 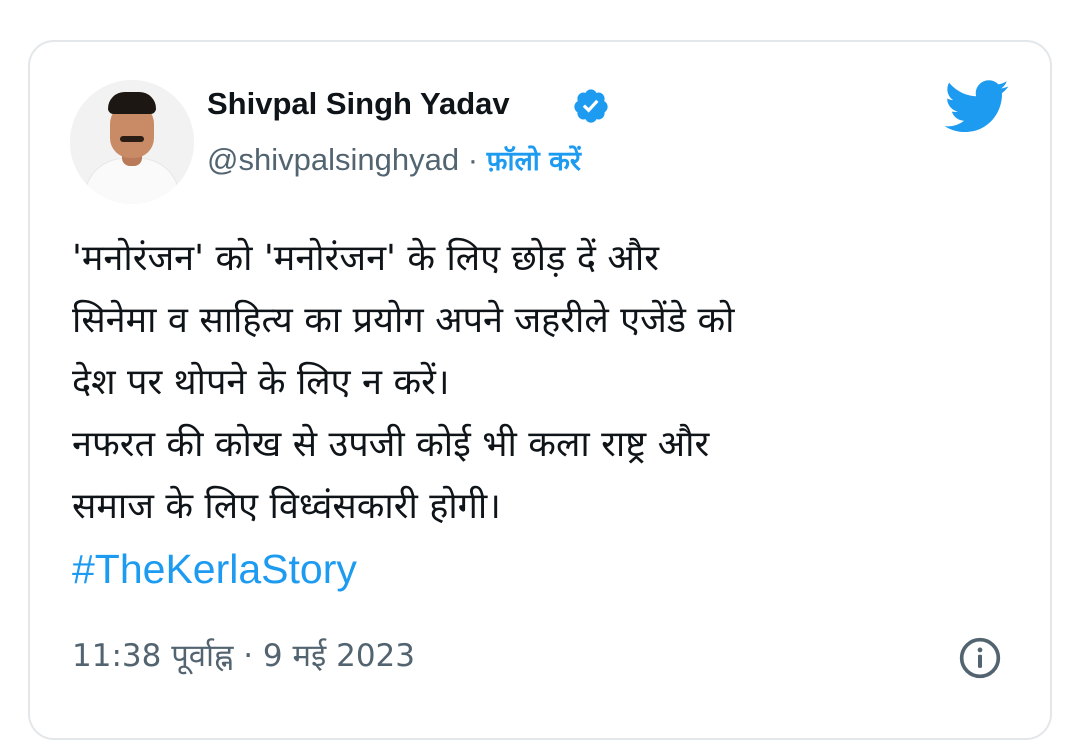 What do you see at coordinates (261, 382) in the screenshot?
I see `tweet-text-line: देश पर थोपने के लिए न करें।` at bounding box center [261, 382].